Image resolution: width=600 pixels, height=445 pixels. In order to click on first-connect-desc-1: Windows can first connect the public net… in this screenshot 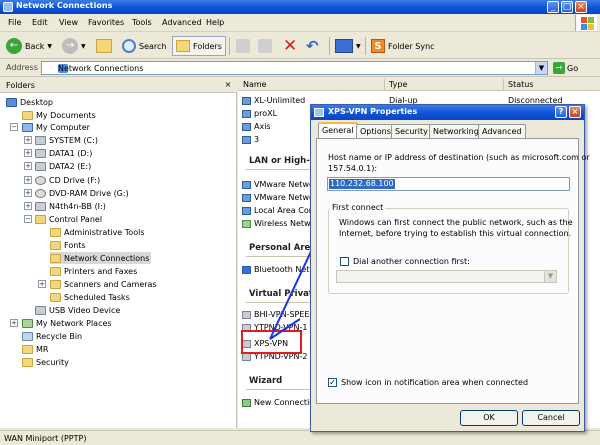, I will do `click(456, 222)`.